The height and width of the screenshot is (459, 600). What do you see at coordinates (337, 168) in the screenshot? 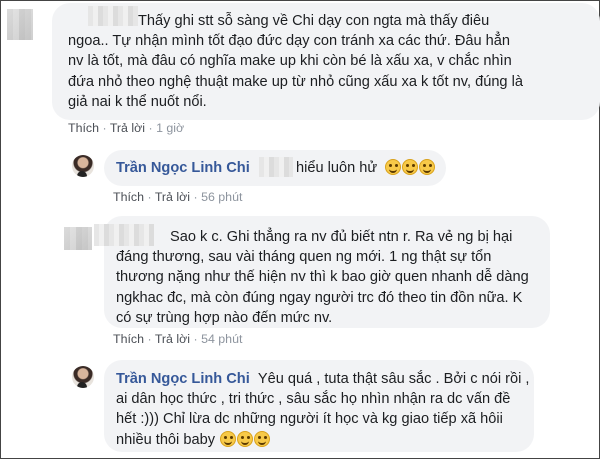
I see `reply-text: hiểu luôn hử` at bounding box center [337, 168].